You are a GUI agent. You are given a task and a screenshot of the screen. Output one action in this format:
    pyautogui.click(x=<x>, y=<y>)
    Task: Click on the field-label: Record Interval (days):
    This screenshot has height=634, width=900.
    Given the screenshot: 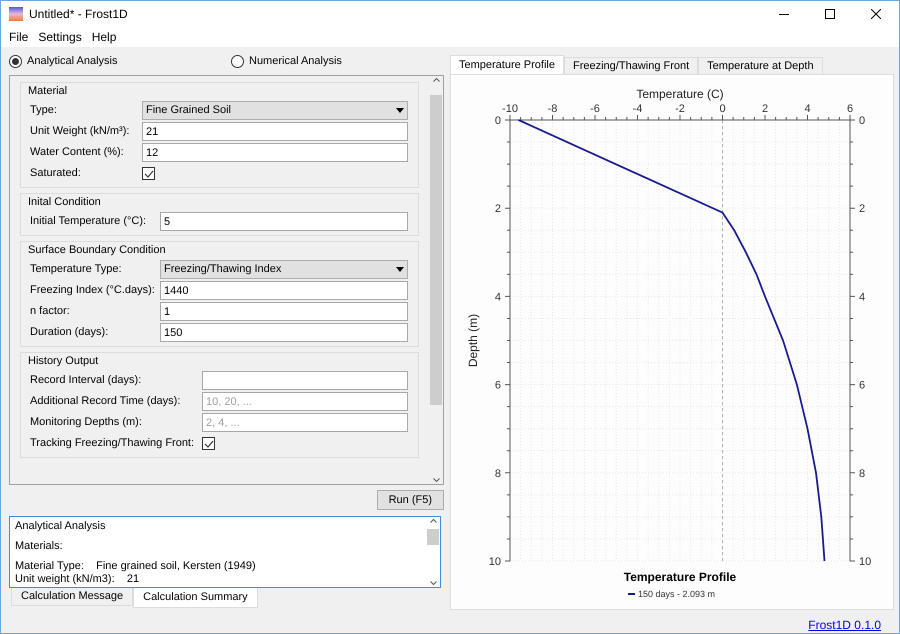 What is the action you would take?
    pyautogui.click(x=86, y=380)
    